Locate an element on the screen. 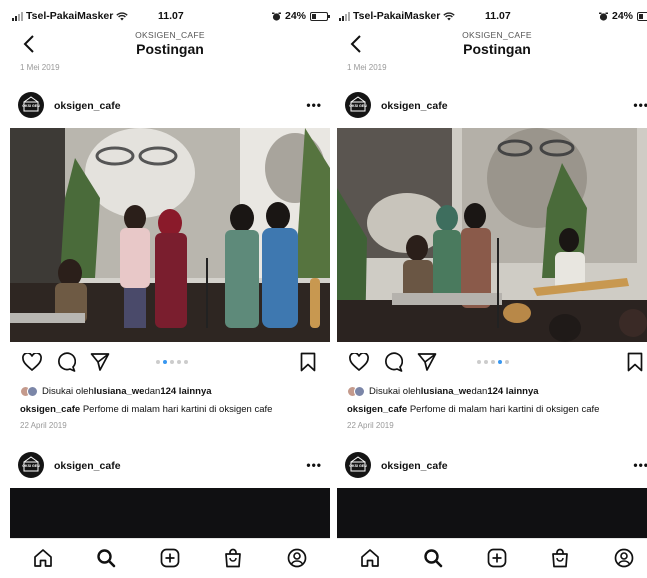 The image size is (647, 578). previous-post-date: 1 Mei 2019 is located at coordinates (367, 67).